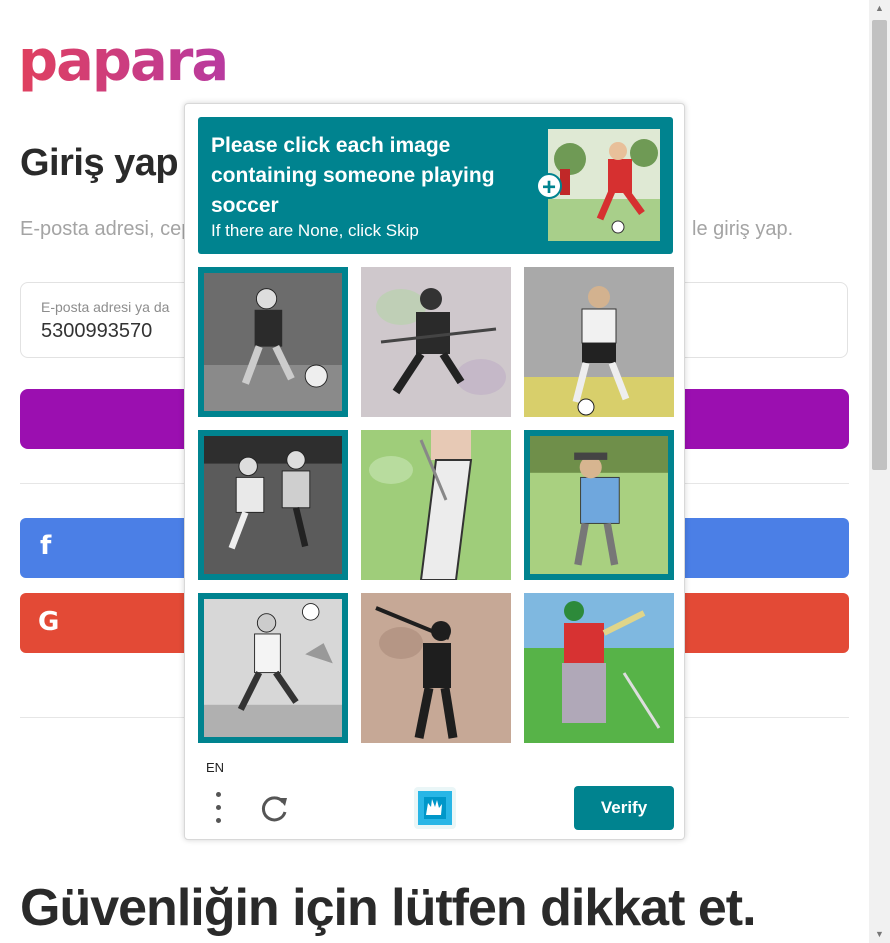 The height and width of the screenshot is (943, 890). What do you see at coordinates (599, 668) in the screenshot?
I see `captcha-tile-golfer-red-shirt` at bounding box center [599, 668].